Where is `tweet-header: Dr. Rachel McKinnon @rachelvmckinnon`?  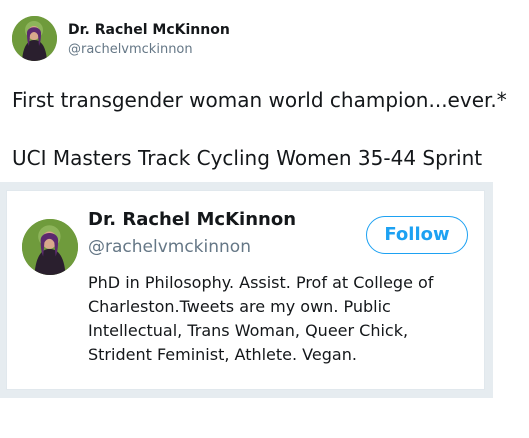 tweet-header: Dr. Rachel McKinnon @rachelvmckinnon is located at coordinates (262, 41).